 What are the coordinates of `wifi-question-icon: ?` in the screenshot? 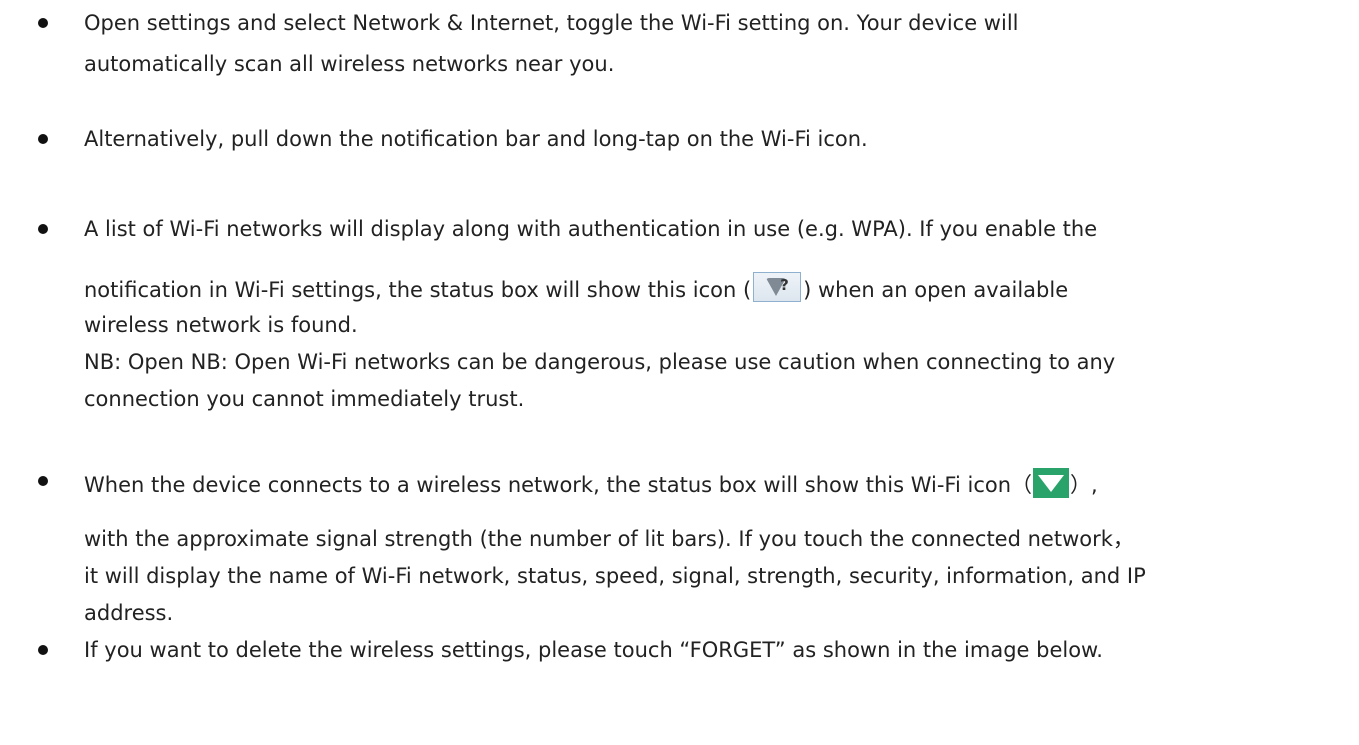 It's located at (777, 287).